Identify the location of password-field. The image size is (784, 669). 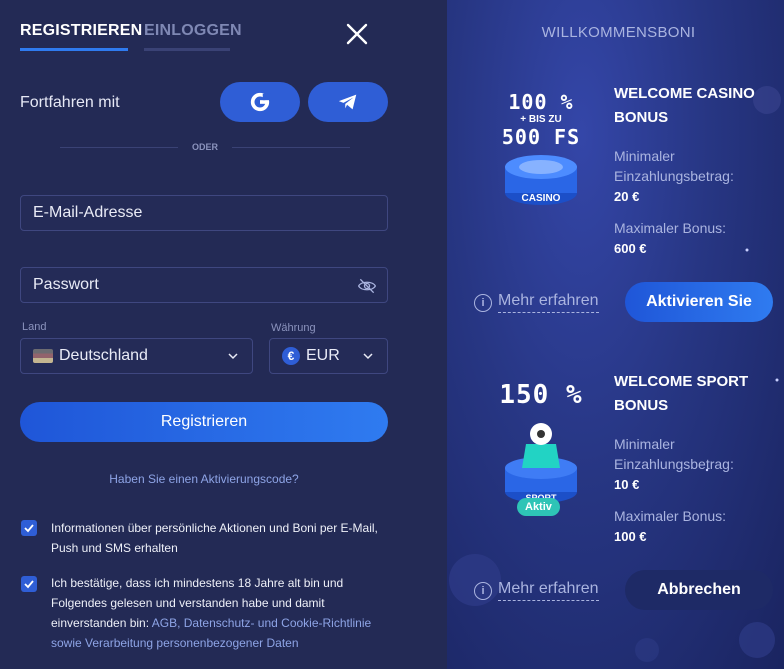
(183, 285).